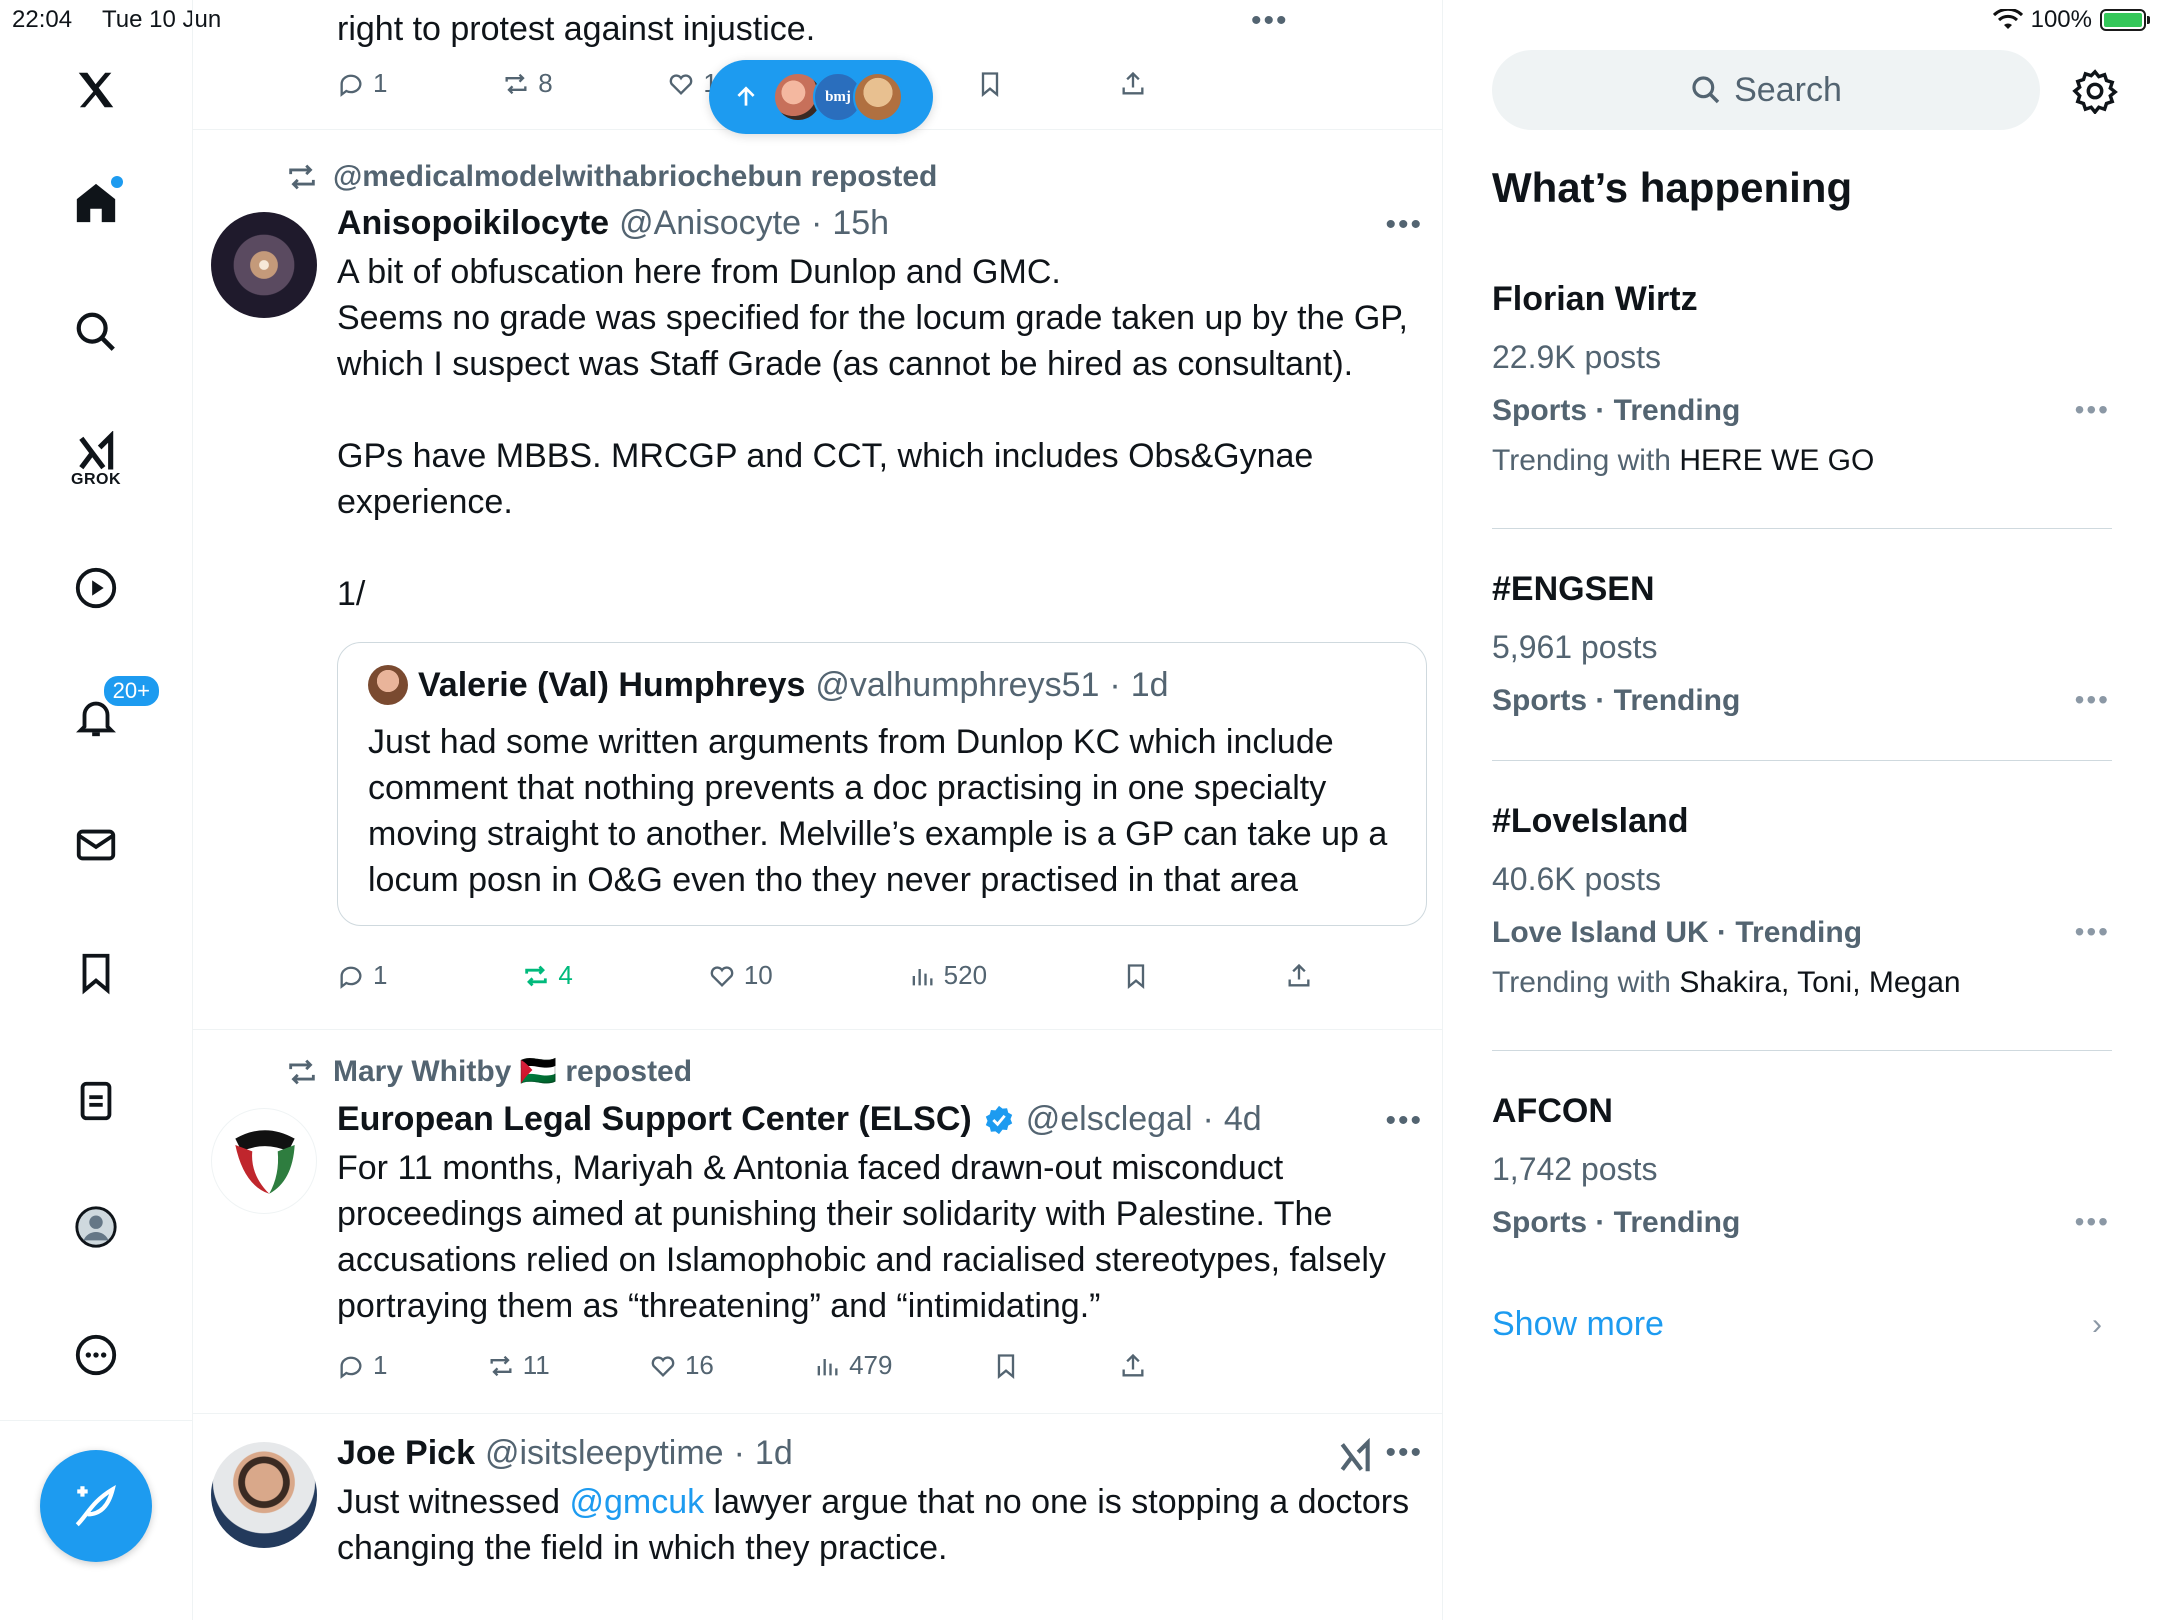 The height and width of the screenshot is (1620, 2160). What do you see at coordinates (96, 90) in the screenshot?
I see `x-logo-icon` at bounding box center [96, 90].